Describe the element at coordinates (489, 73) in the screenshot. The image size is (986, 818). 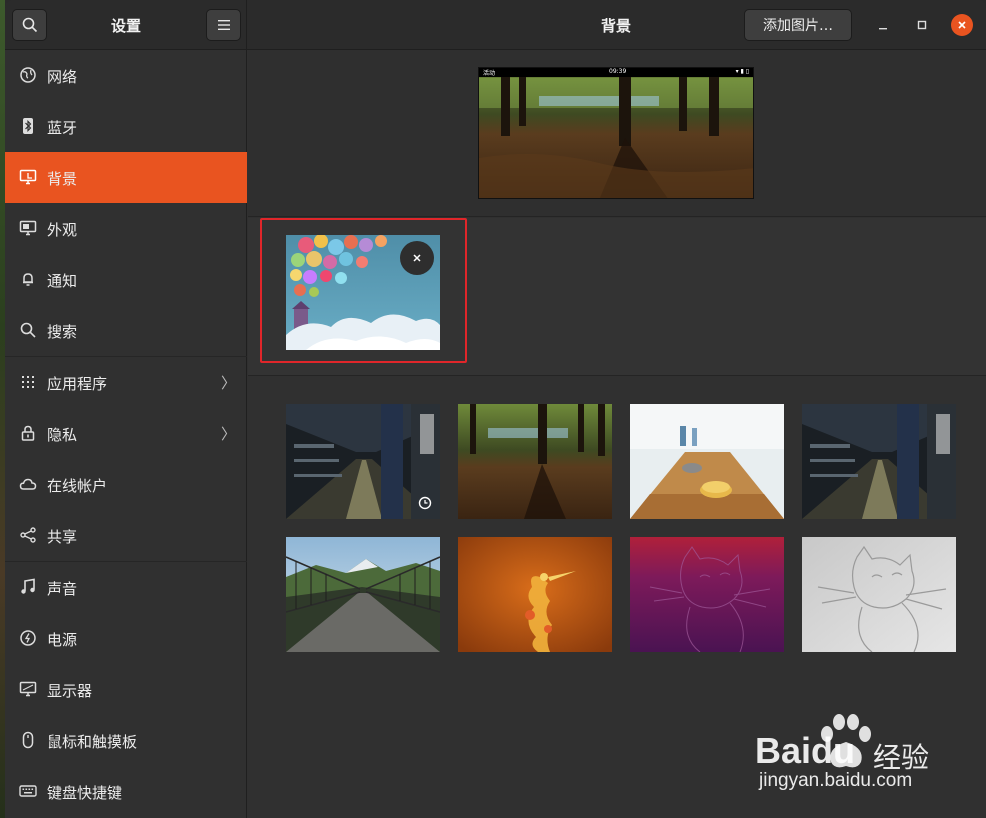
I see `preview-activities-label: 活动` at that location.